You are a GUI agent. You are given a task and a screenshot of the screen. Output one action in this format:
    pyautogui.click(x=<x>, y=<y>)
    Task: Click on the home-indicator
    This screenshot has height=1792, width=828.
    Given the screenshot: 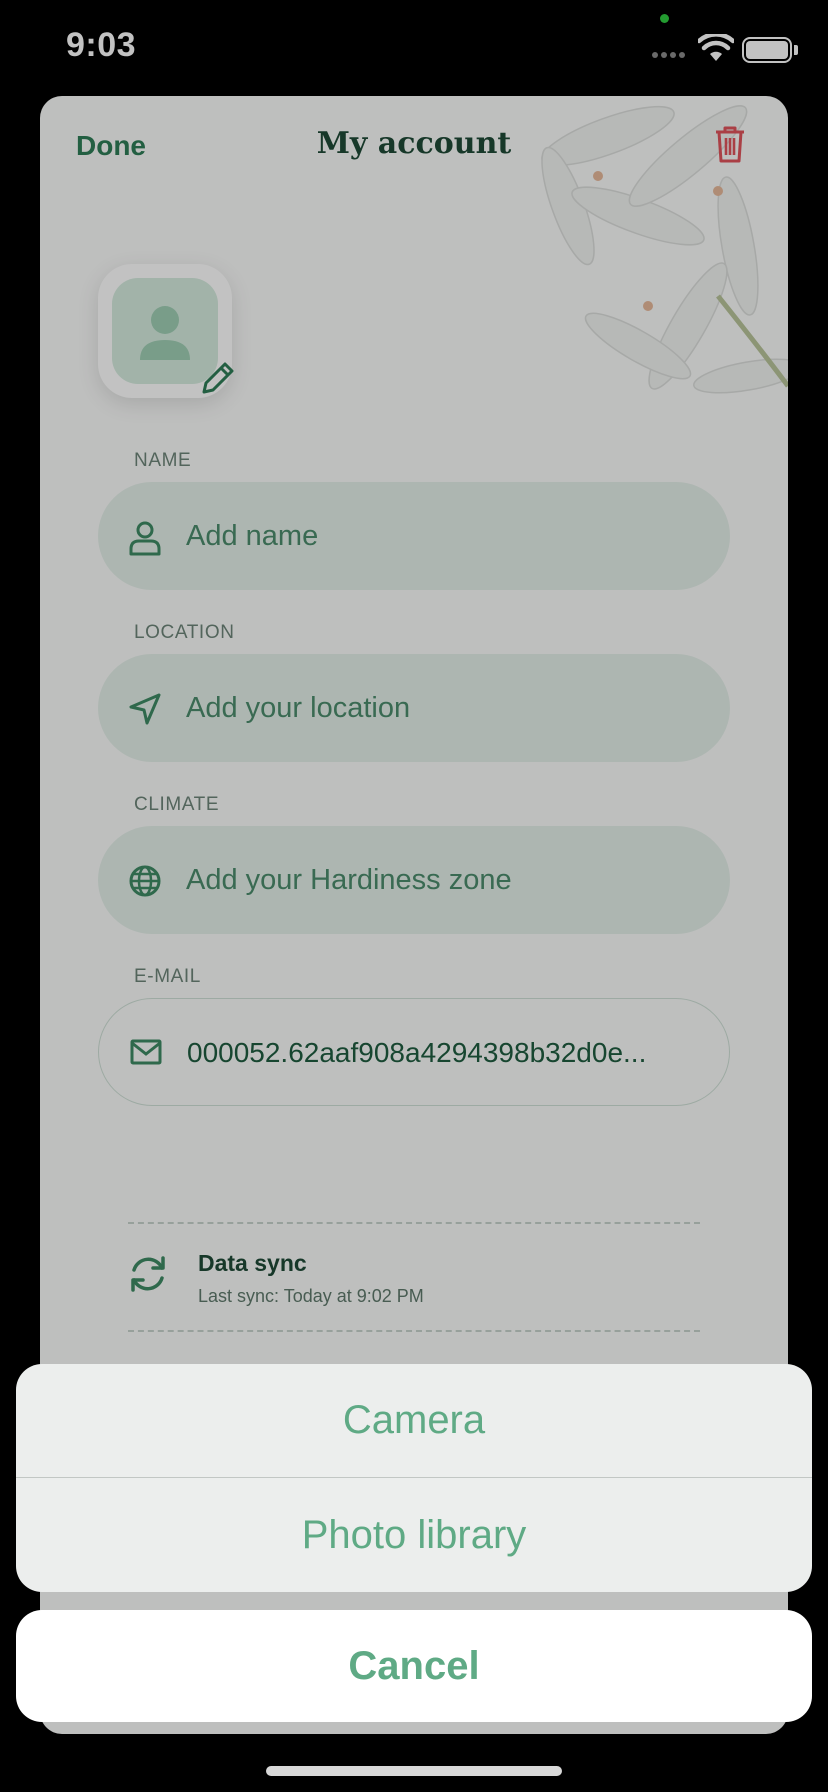 What is the action you would take?
    pyautogui.click(x=414, y=1771)
    